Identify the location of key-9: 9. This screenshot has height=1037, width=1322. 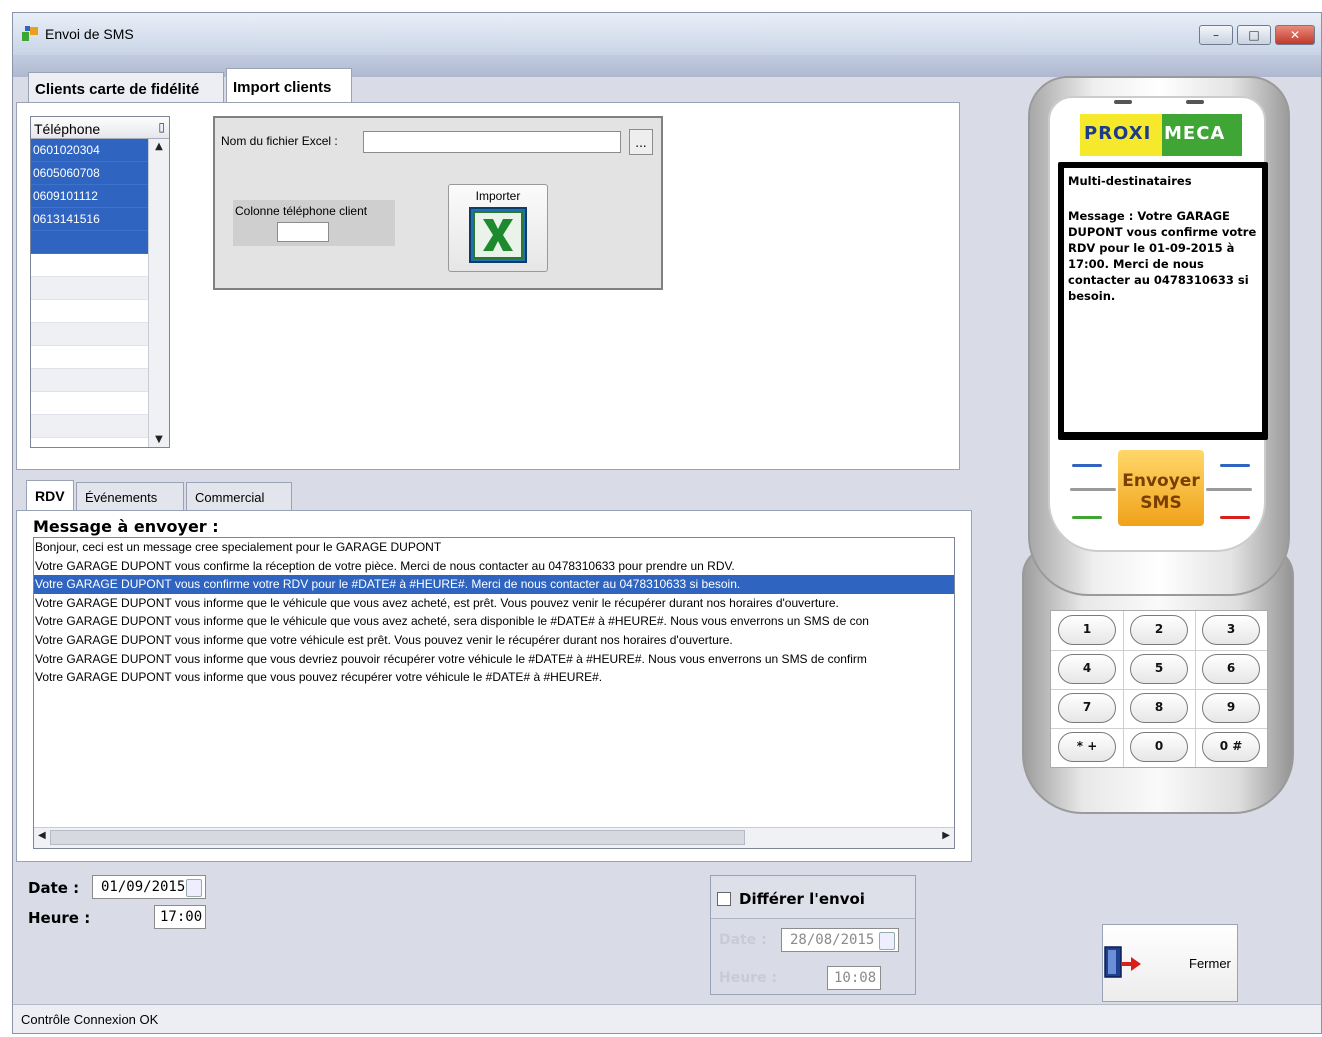
(1231, 708).